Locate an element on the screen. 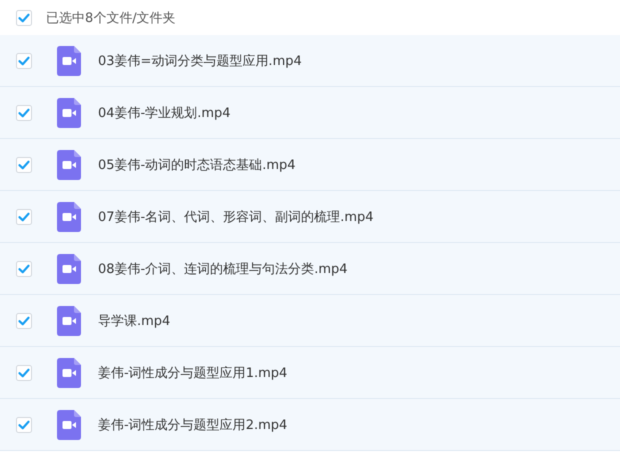 The image size is (620, 454). file-row: 姜伟-词性成分与题型应用2.mp4 is located at coordinates (310, 425).